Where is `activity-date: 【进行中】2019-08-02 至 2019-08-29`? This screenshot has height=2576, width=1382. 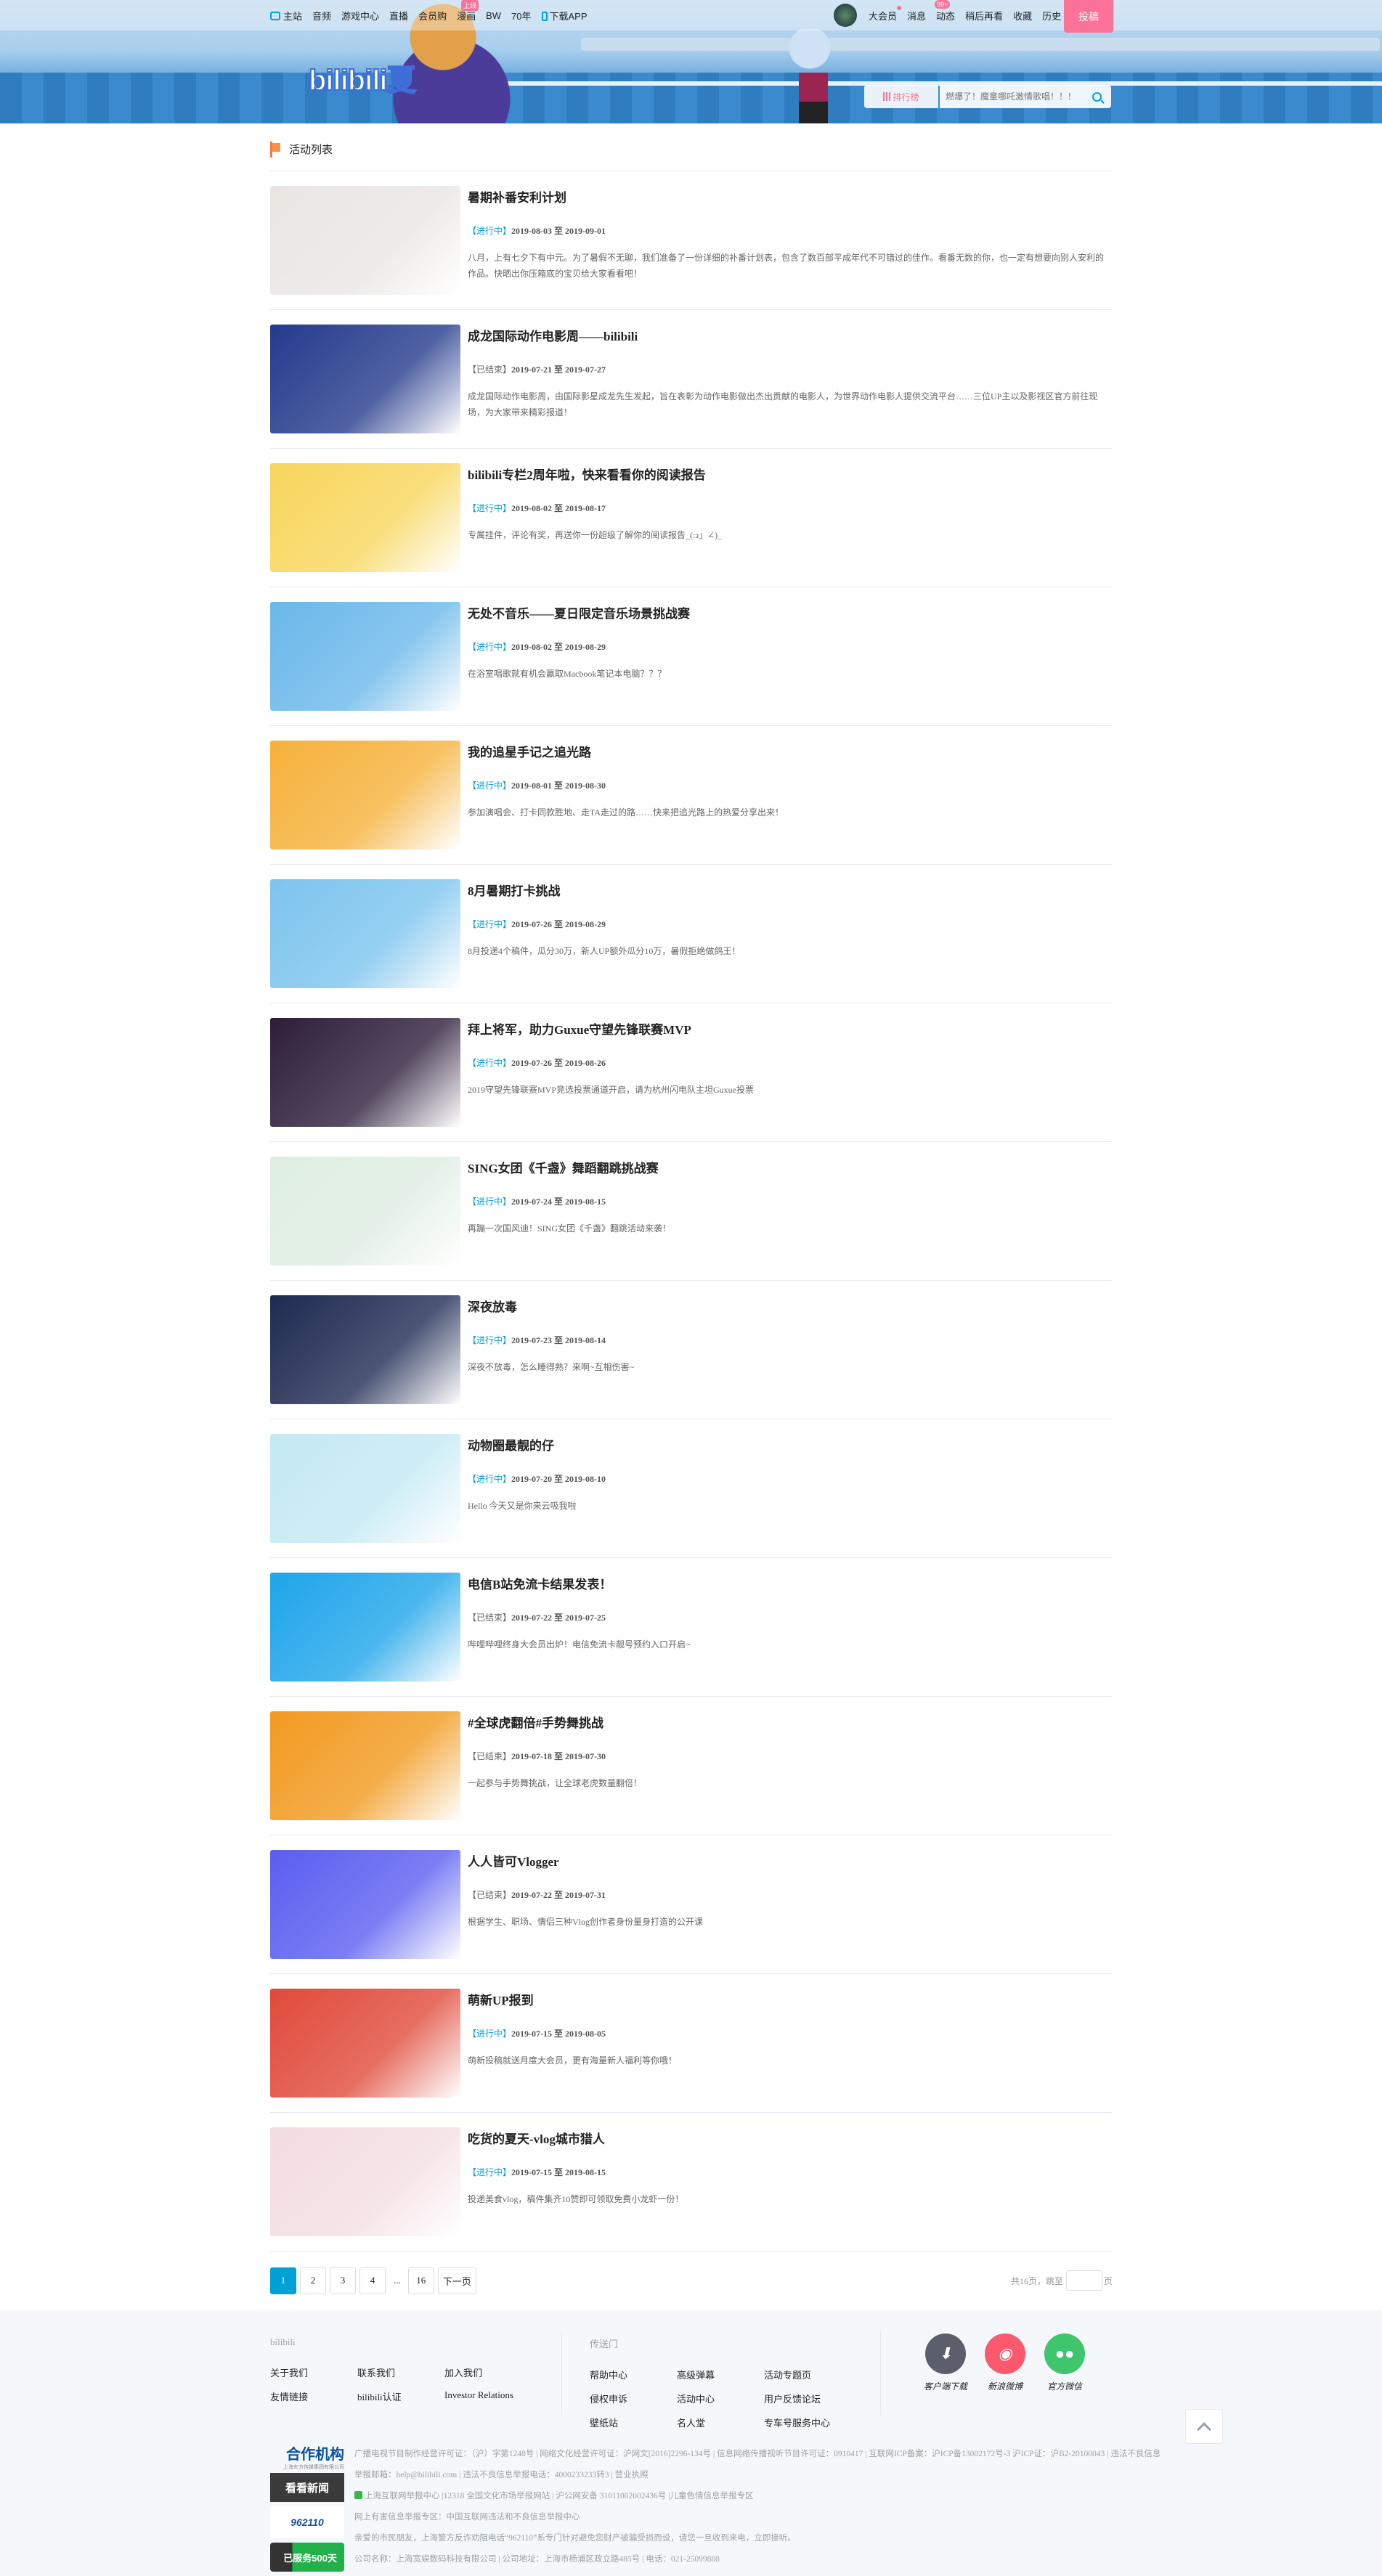 activity-date: 【进行中】2019-08-02 至 2019-08-29 is located at coordinates (579, 646).